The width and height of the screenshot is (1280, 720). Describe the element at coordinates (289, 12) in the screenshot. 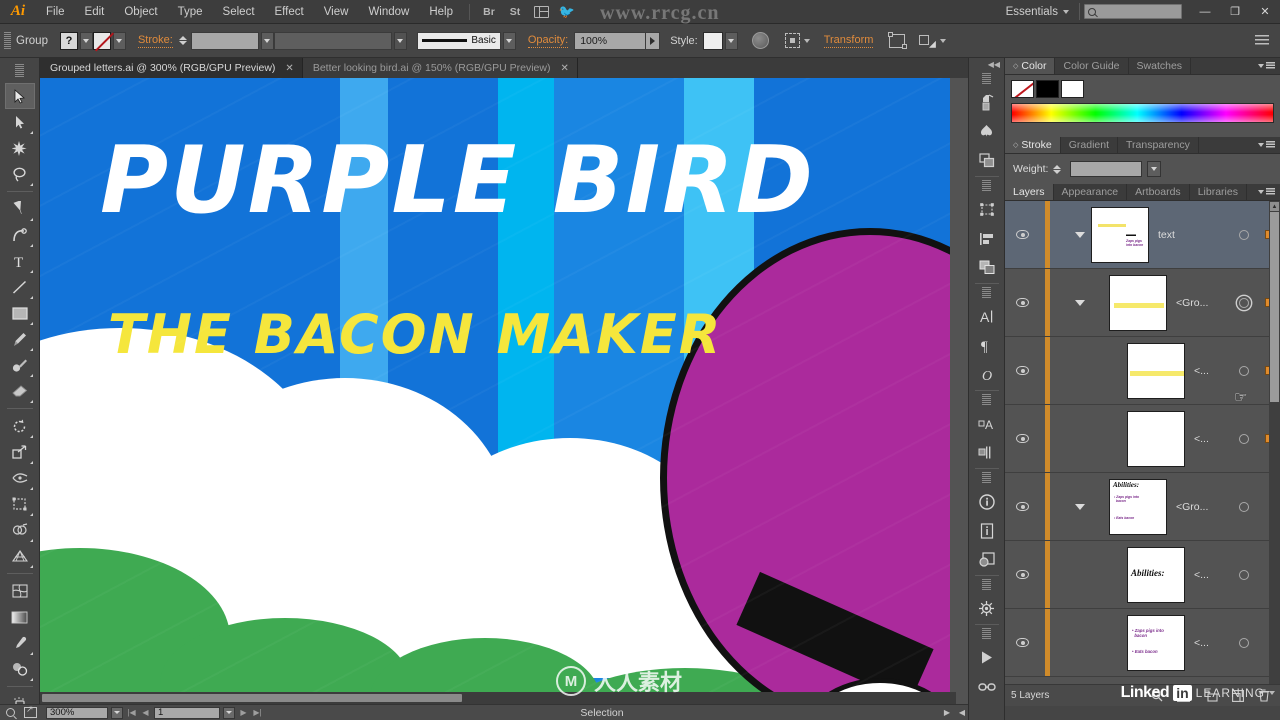

I see `menu-effect: Effect` at that location.